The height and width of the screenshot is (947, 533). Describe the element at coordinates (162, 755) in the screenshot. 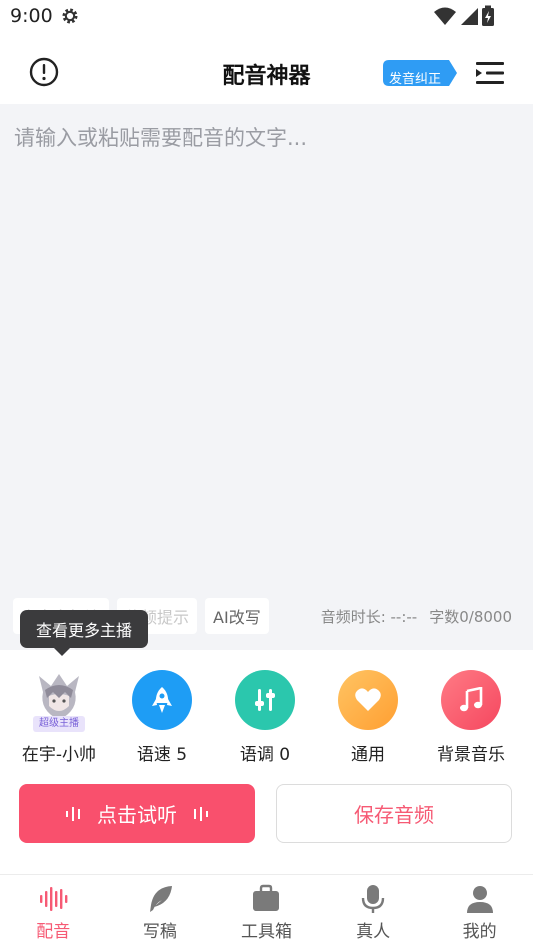

I see `speed-label: 语速 5` at that location.